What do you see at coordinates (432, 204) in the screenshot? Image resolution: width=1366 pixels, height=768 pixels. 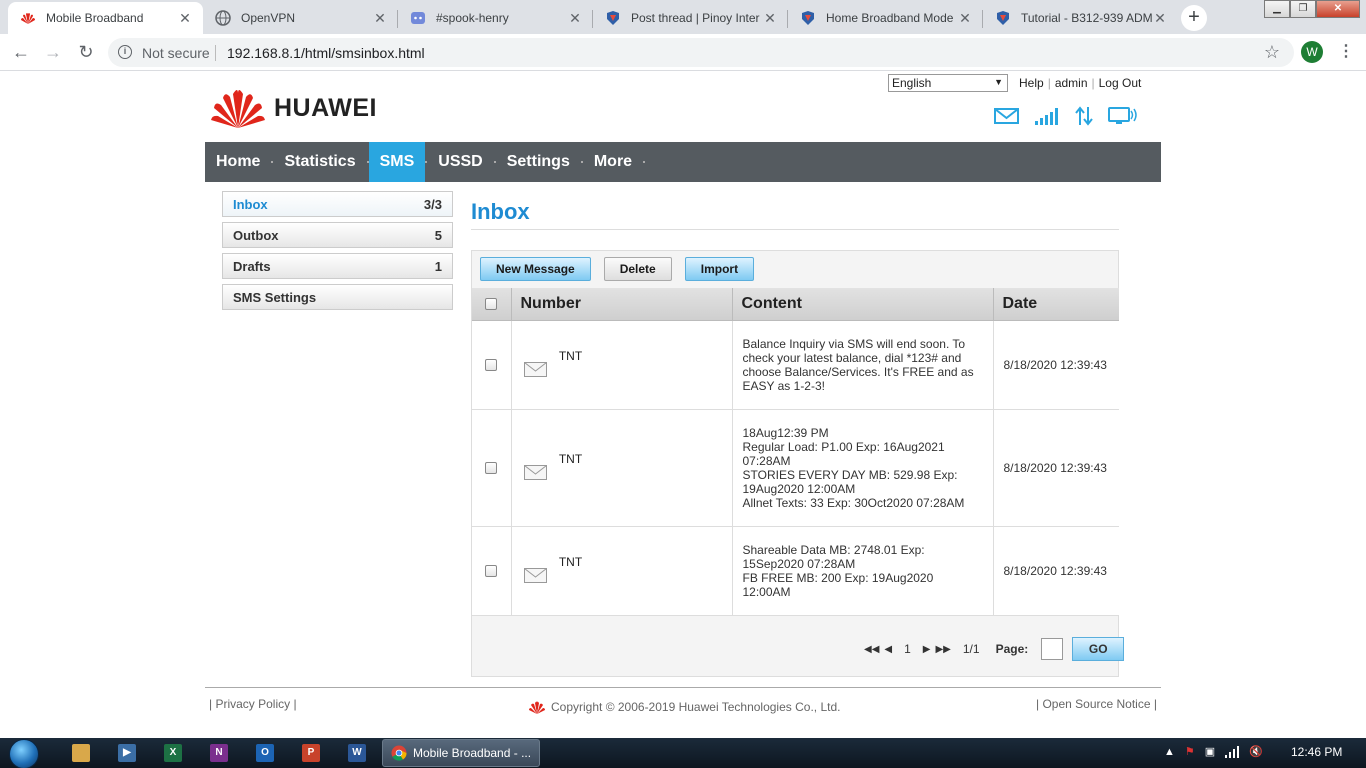 I see `sidebar-item-count: 3/3` at bounding box center [432, 204].